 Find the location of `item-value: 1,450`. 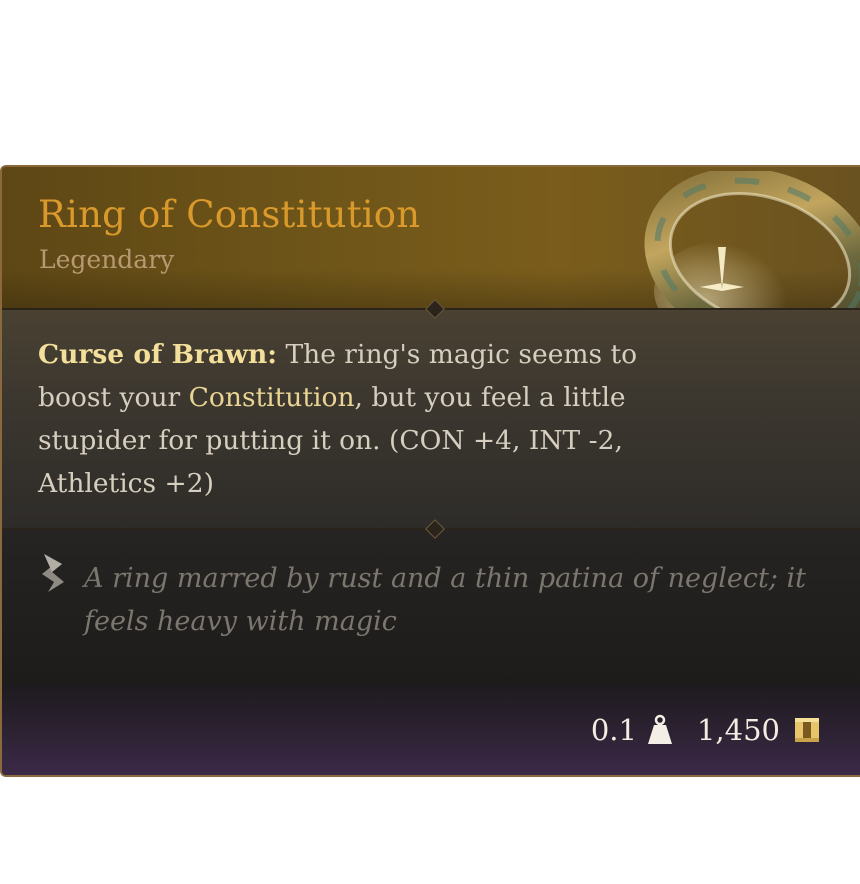

item-value: 1,450 is located at coordinates (738, 730).